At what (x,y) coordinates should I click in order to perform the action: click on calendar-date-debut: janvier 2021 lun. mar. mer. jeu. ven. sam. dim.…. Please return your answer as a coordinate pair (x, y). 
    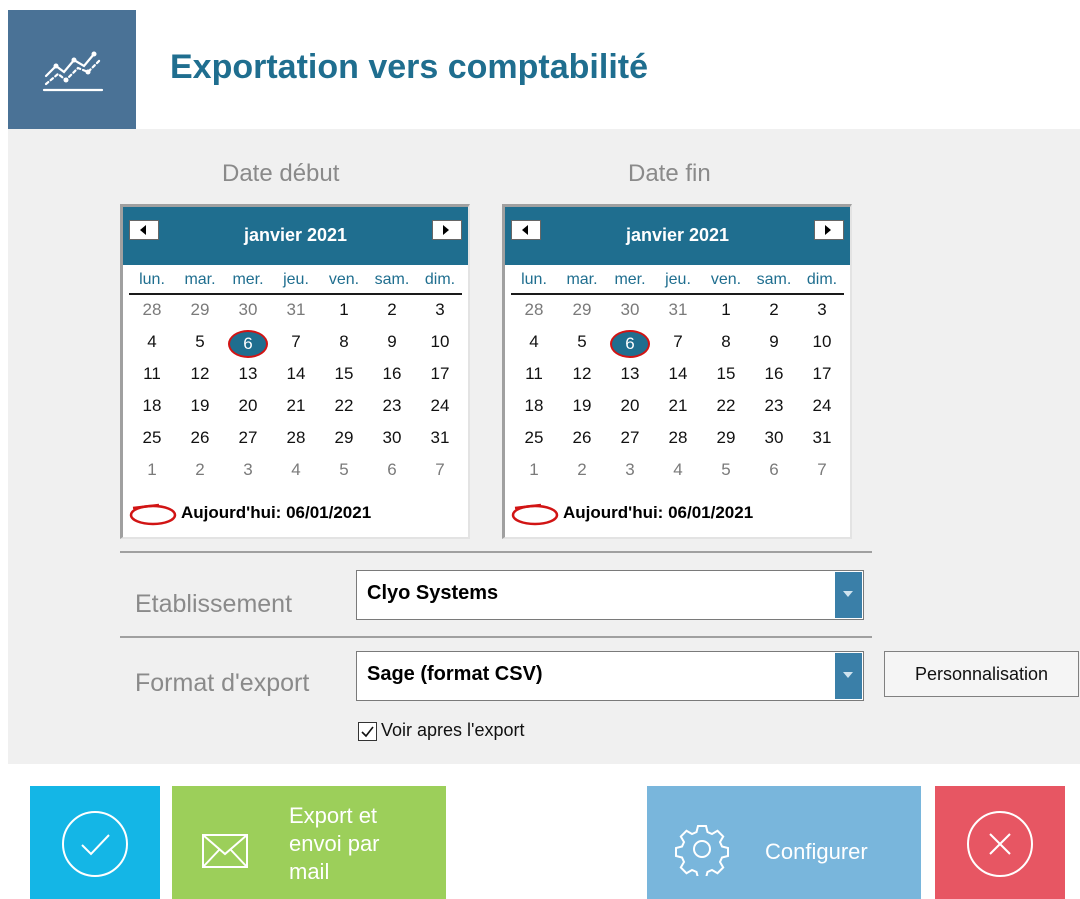
    Looking at the image, I should click on (295, 371).